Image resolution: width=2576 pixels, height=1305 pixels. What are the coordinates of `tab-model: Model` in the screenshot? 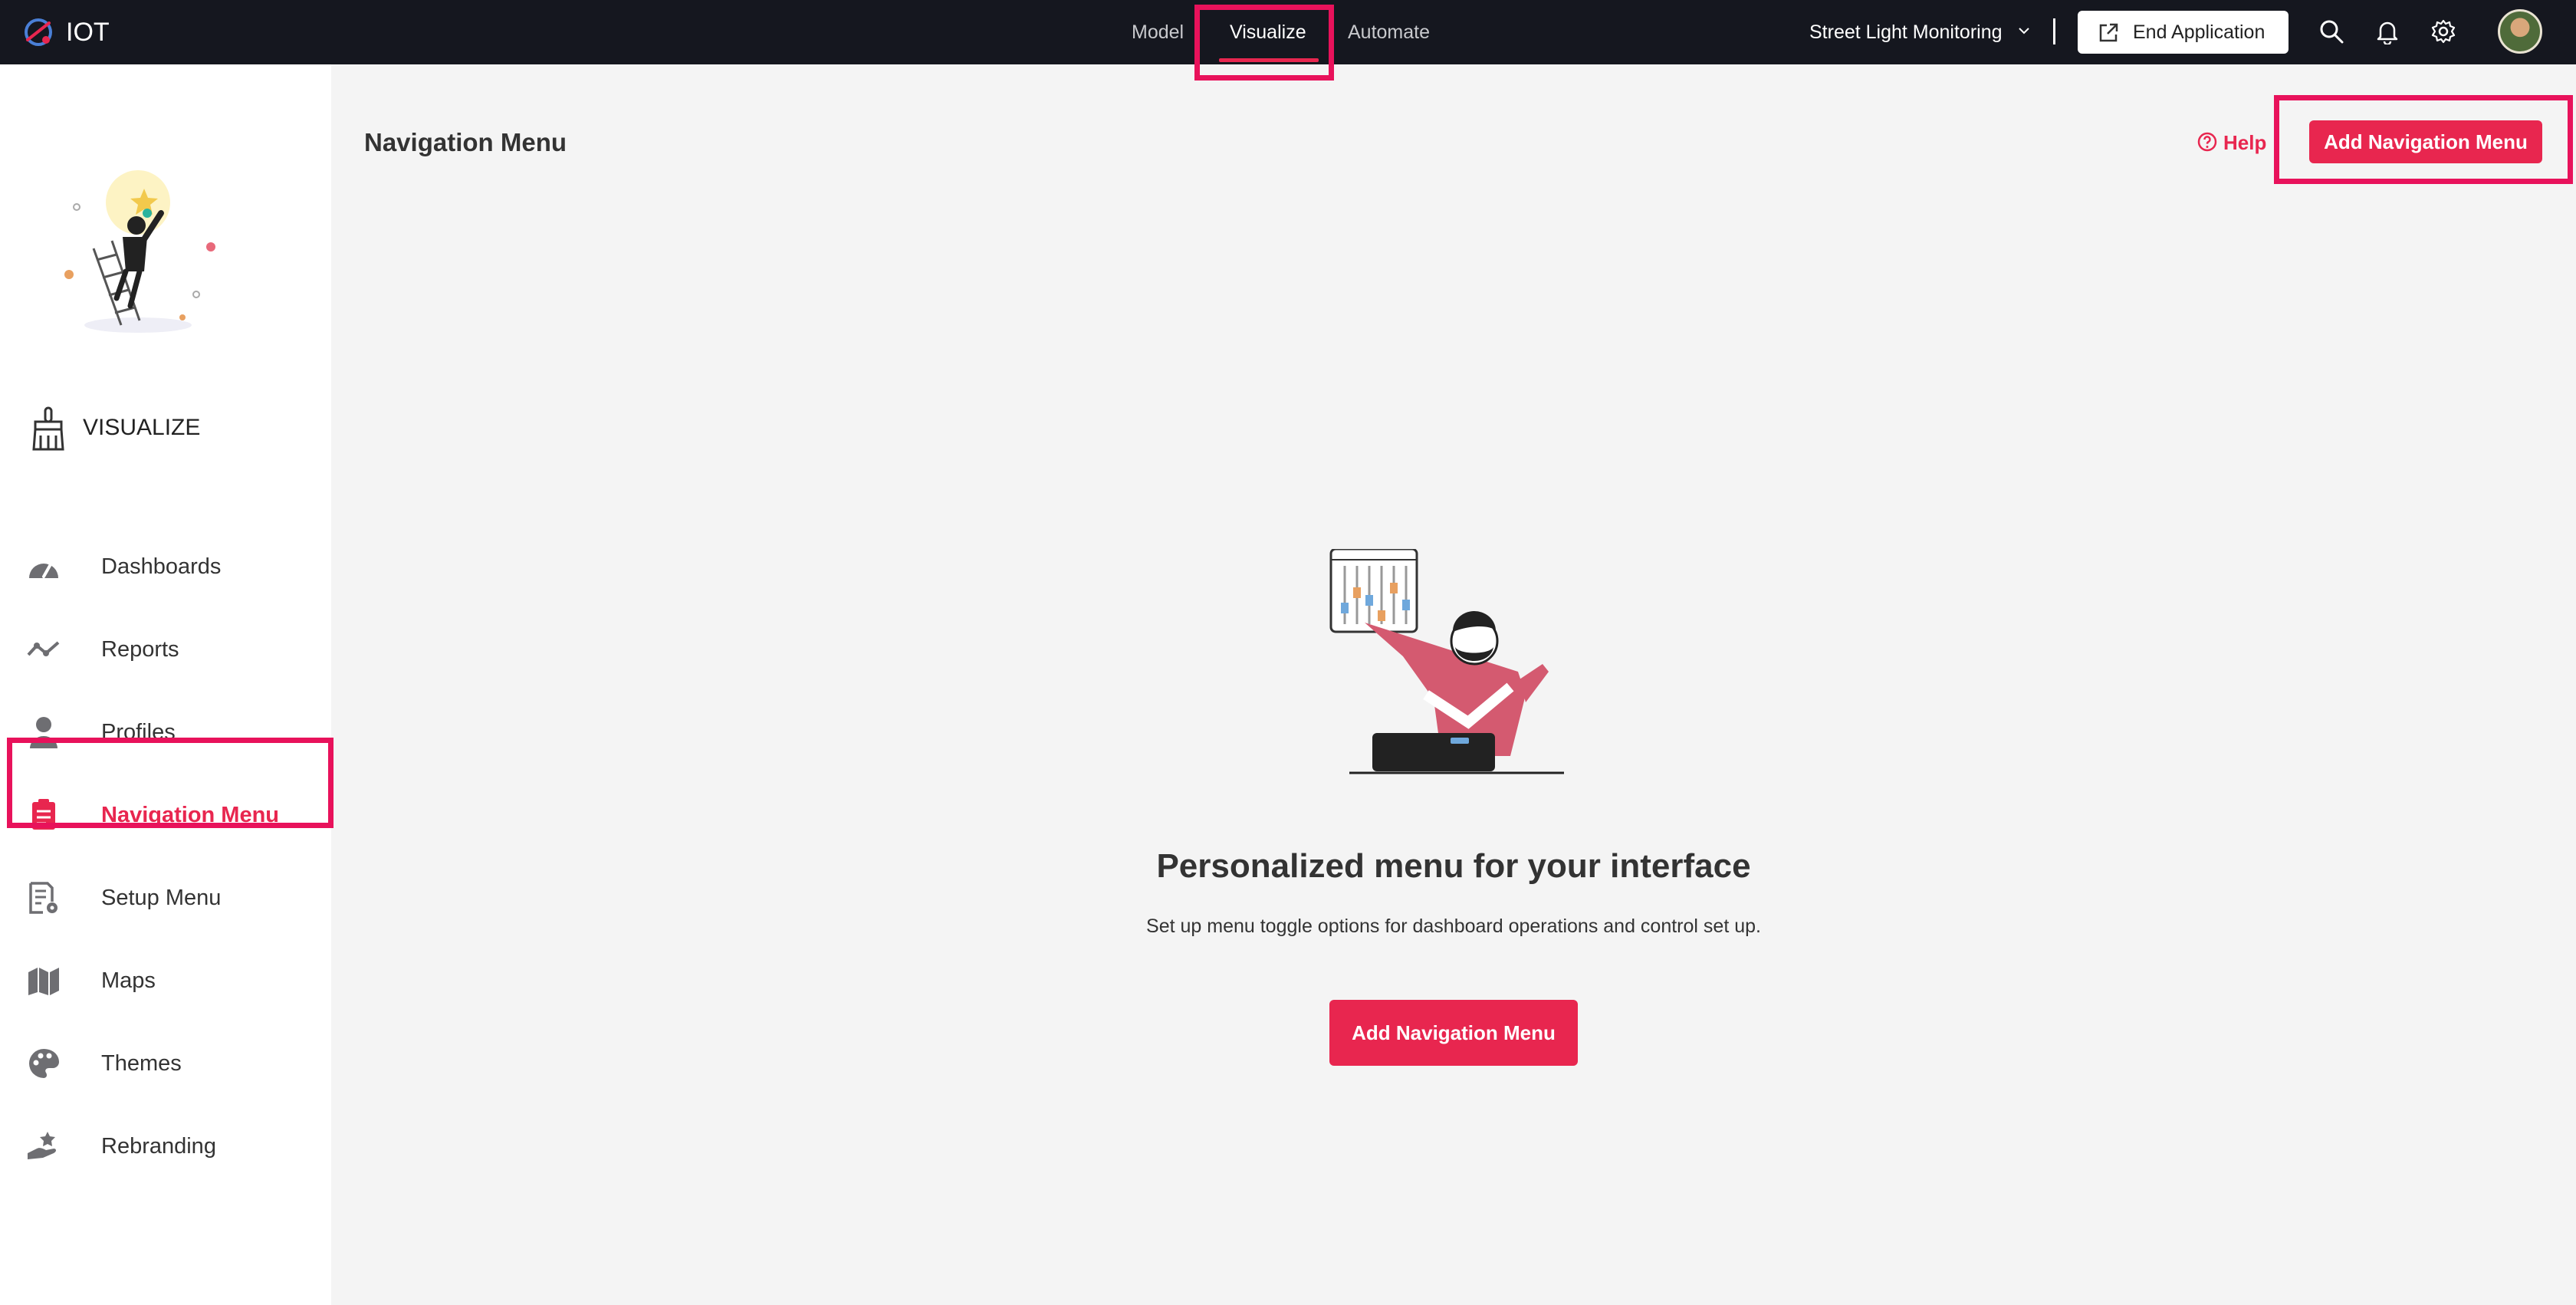 It's located at (1158, 32).